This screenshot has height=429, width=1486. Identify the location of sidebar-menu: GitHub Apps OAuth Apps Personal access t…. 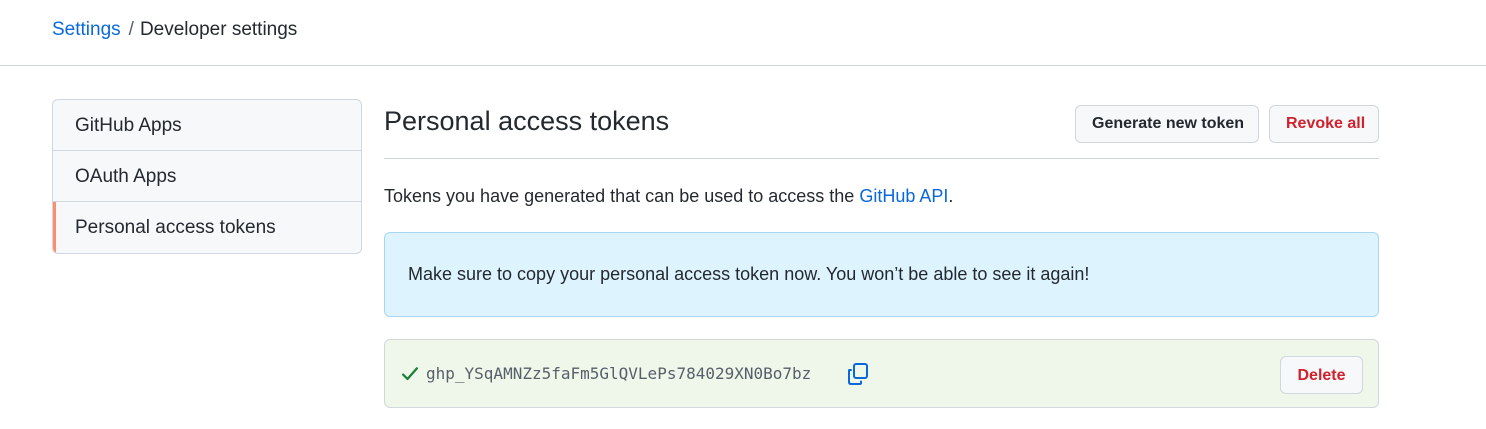
(207, 176).